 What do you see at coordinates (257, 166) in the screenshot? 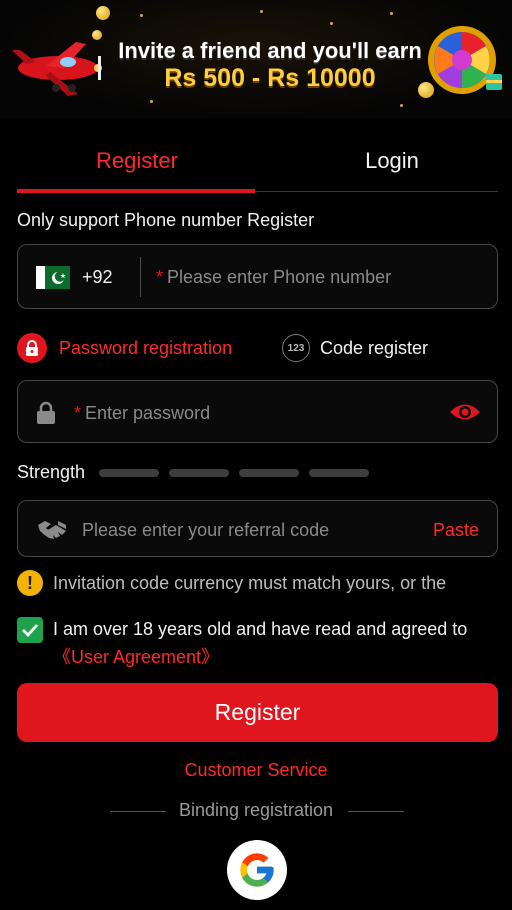
I see `auth-tabs: Register Login` at bounding box center [257, 166].